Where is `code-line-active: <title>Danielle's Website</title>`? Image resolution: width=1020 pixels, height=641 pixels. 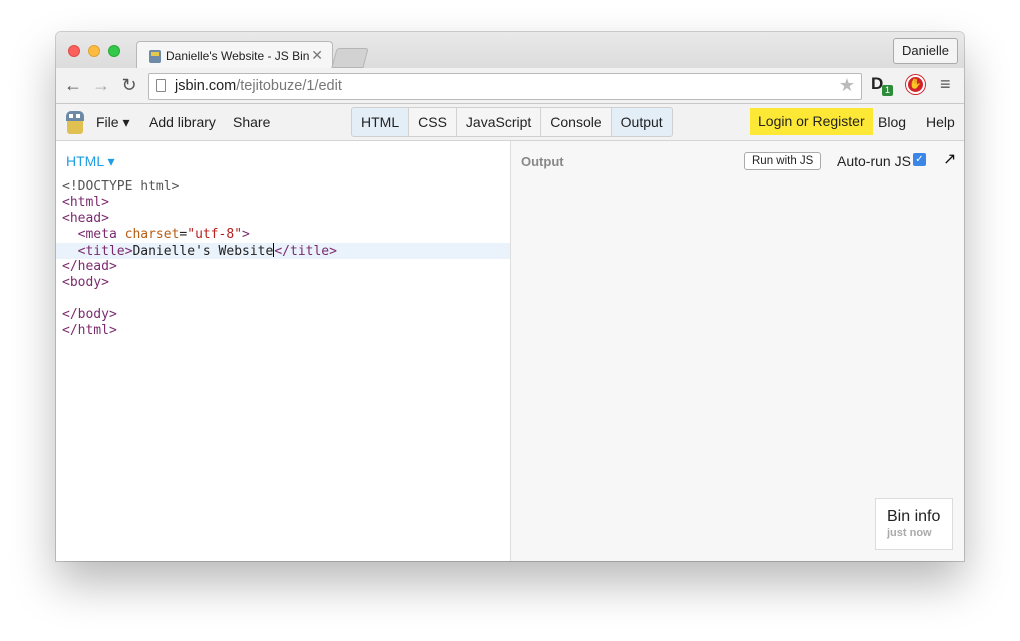 code-line-active: <title>Danielle's Website</title> is located at coordinates (283, 251).